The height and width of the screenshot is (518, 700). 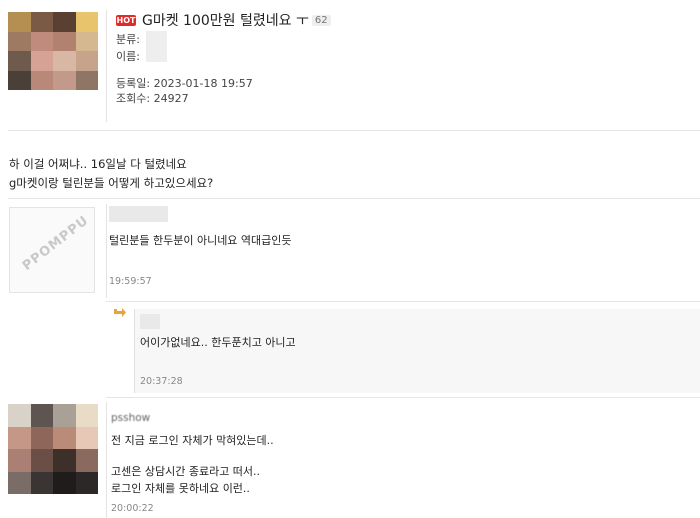 I want to click on views-label: 조회수:, so click(x=133, y=98).